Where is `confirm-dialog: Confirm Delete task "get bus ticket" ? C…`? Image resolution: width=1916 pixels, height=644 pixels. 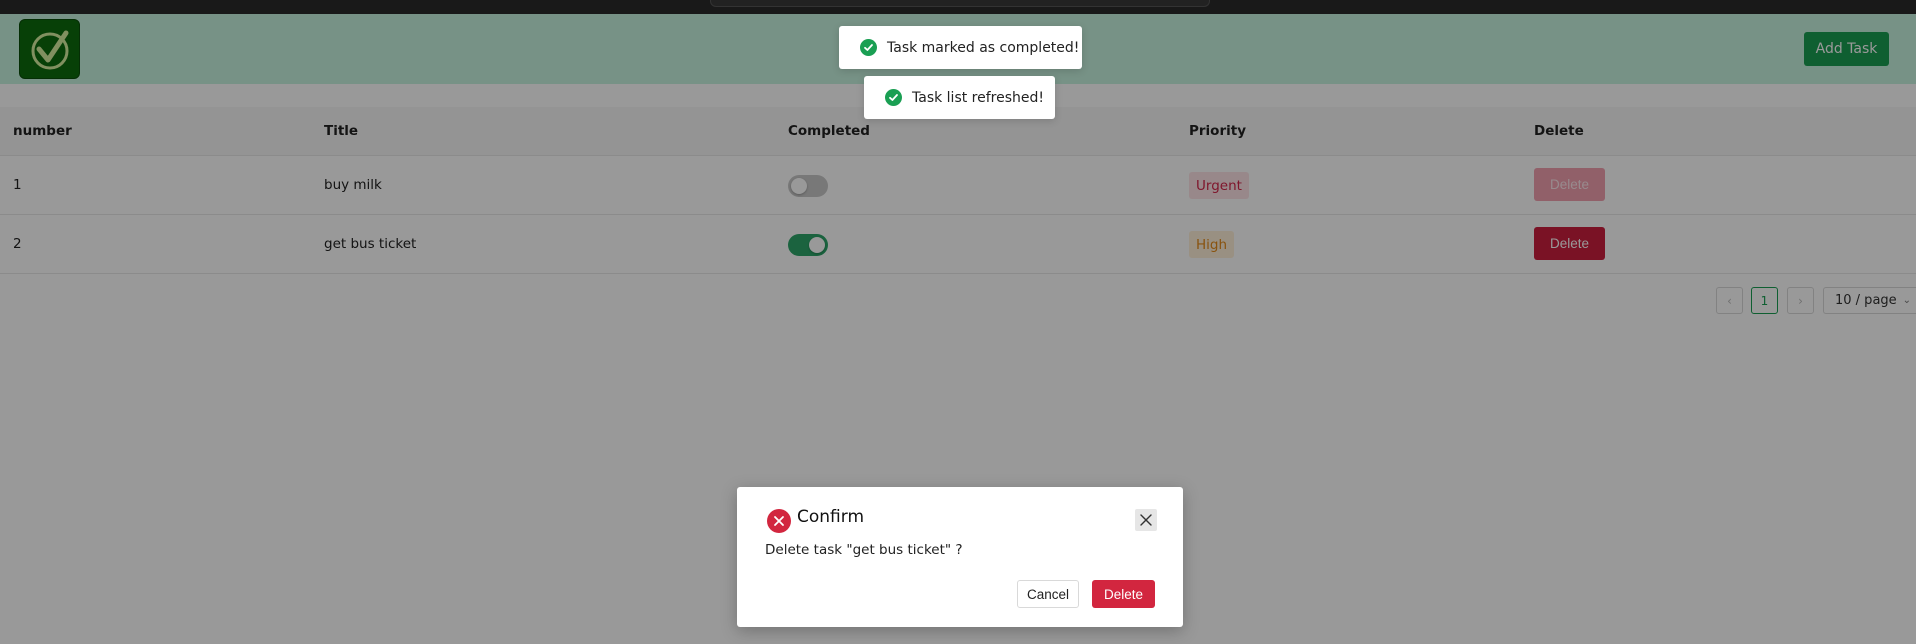
confirm-dialog: Confirm Delete task "get bus ticket" ? C… is located at coordinates (960, 557).